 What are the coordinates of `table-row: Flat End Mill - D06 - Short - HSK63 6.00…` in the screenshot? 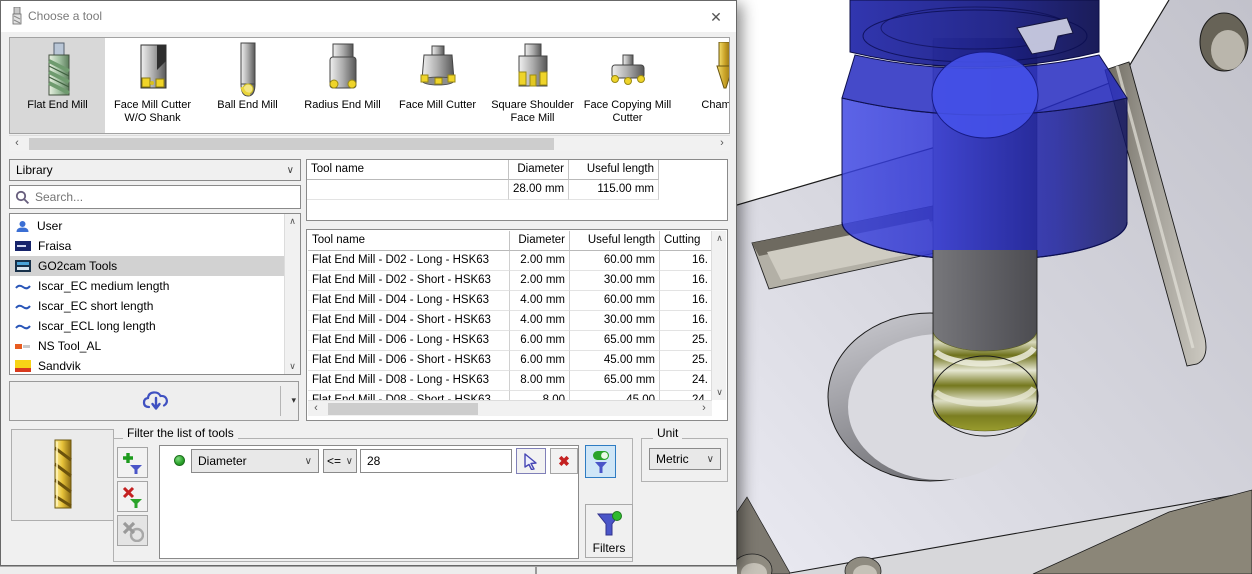 It's located at (510, 361).